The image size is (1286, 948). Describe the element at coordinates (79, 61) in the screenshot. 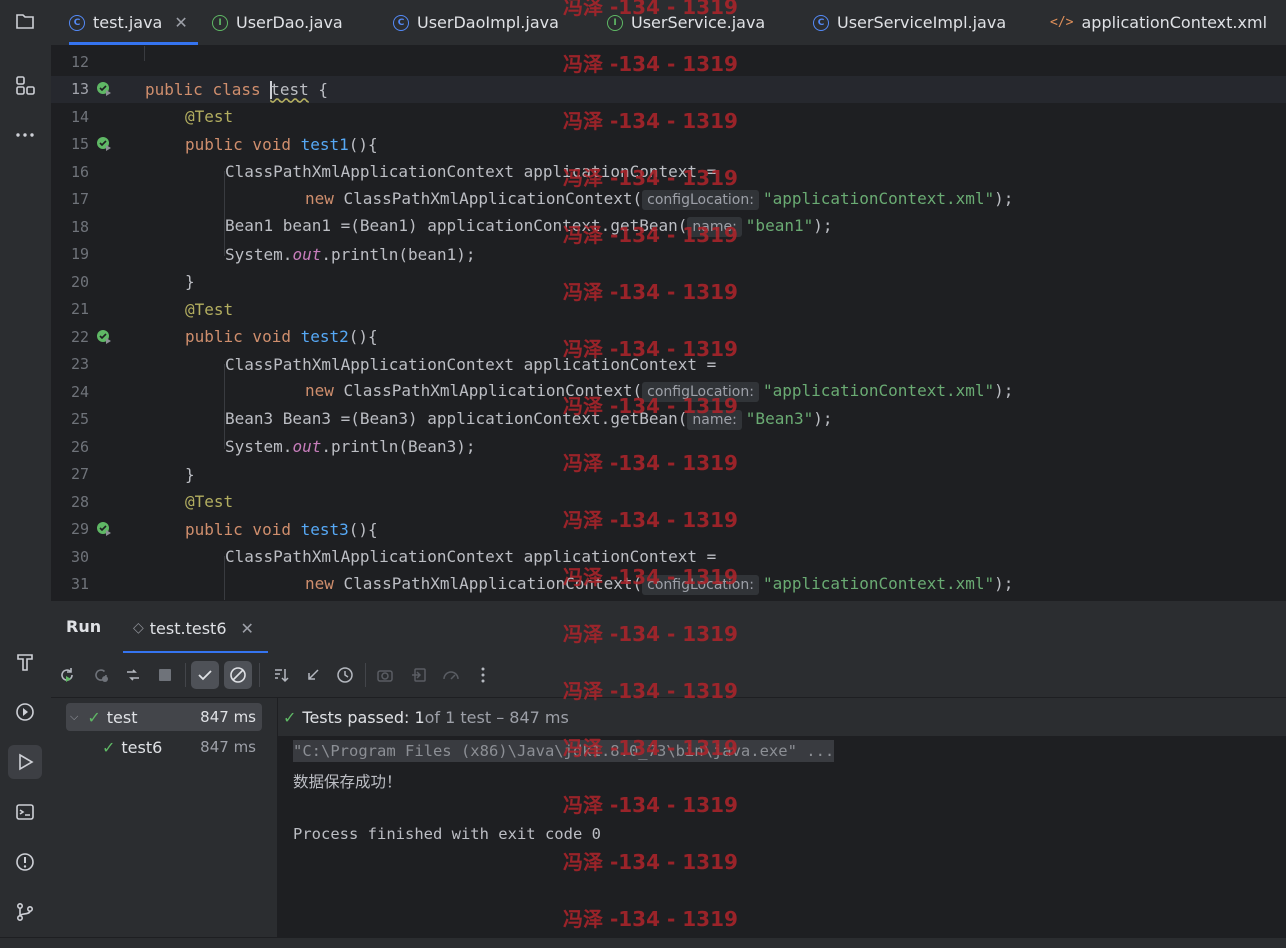

I see `line-number: 12` at that location.